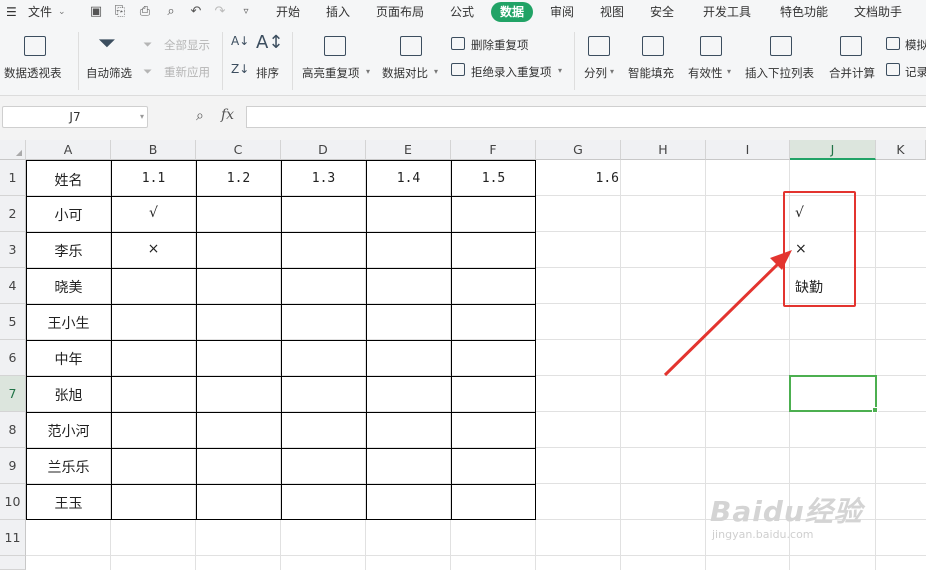 The height and width of the screenshot is (570, 926). I want to click on sort-desc-icon: Z↓, so click(240, 69).